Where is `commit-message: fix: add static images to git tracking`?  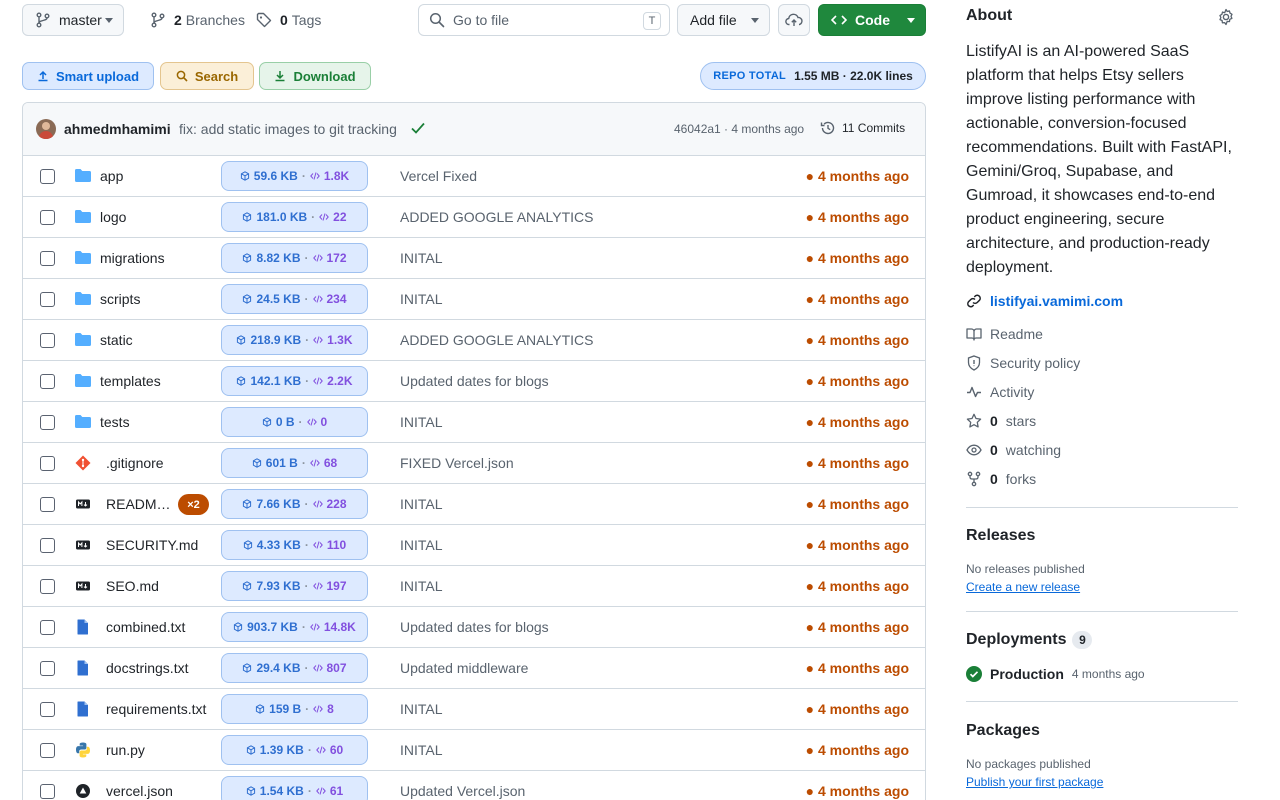
commit-message: fix: add static images to git tracking is located at coordinates (288, 129).